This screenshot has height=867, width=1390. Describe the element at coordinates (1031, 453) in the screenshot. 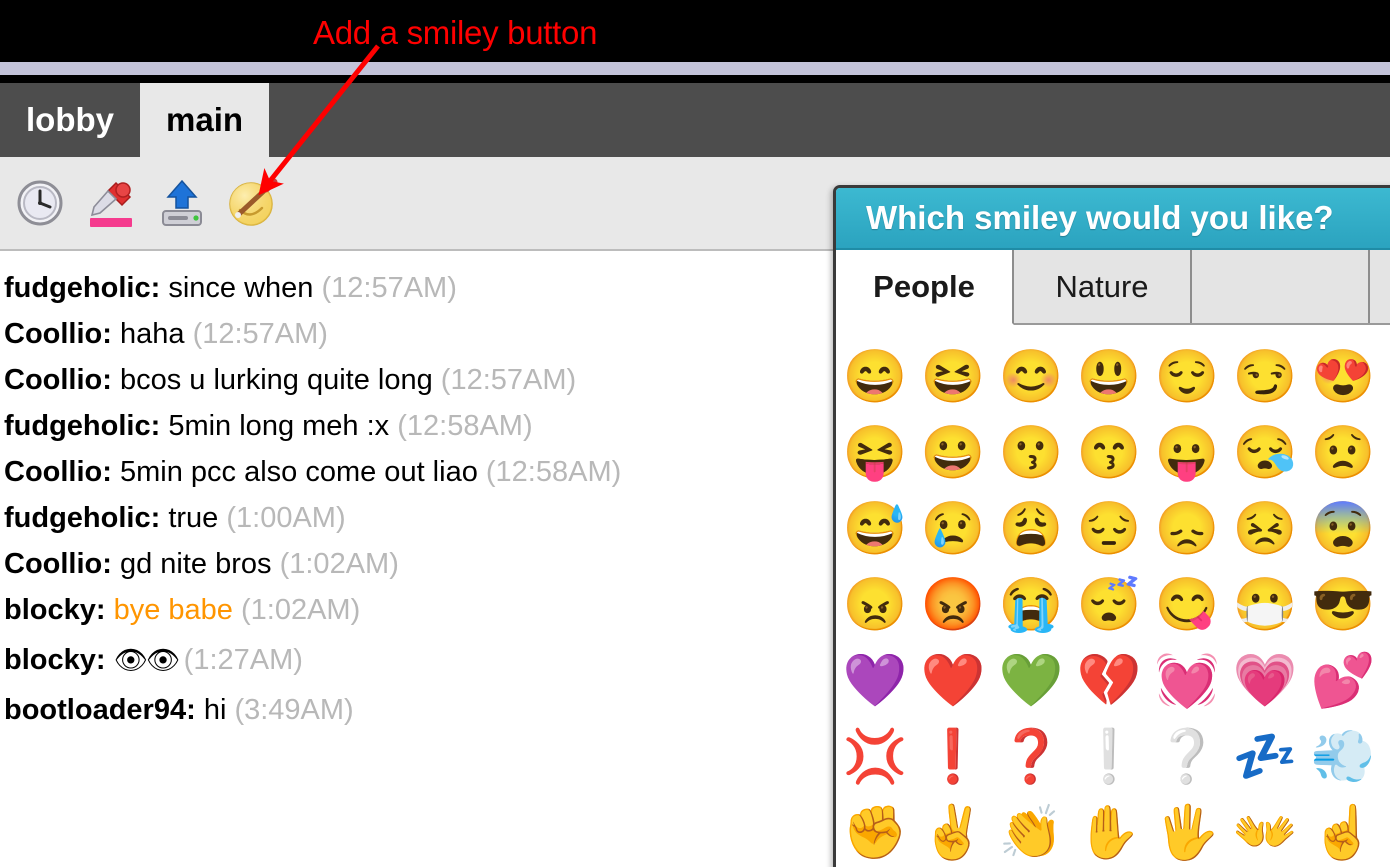

I see `emoji-button: 😗` at that location.